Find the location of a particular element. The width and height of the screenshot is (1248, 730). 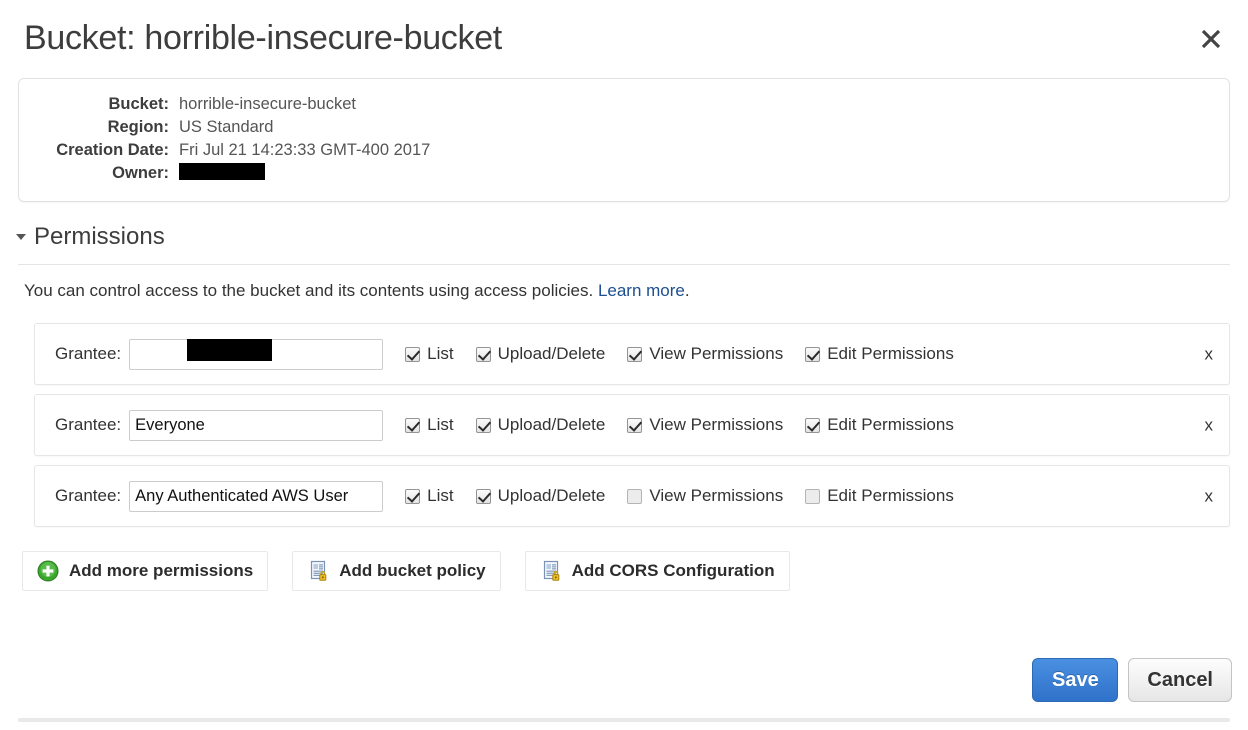

page-title: Bucket: horrible-insecure-bucket is located at coordinates (263, 37).